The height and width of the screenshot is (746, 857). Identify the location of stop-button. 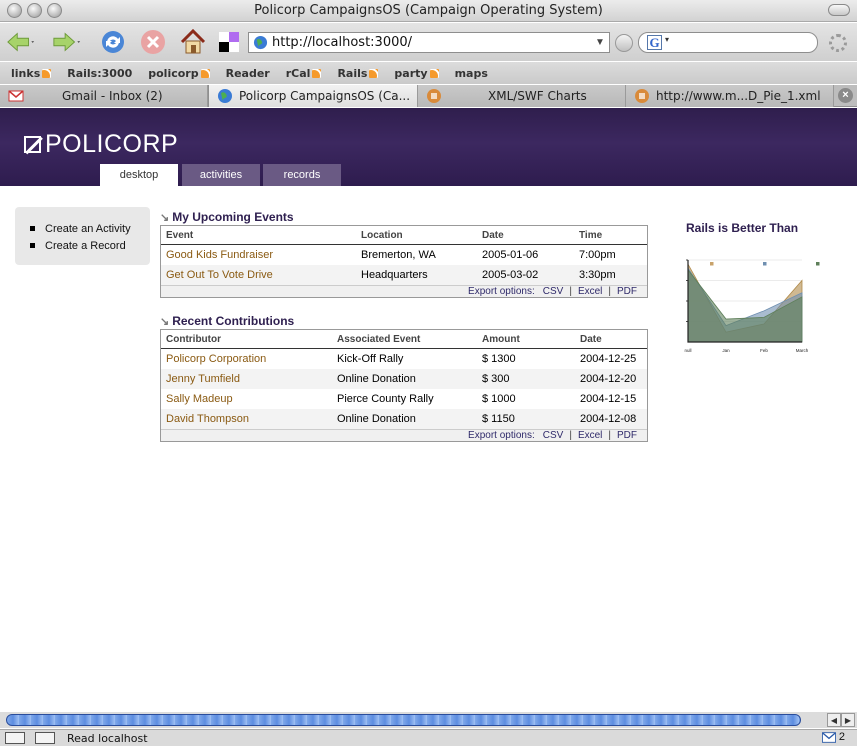
(153, 42).